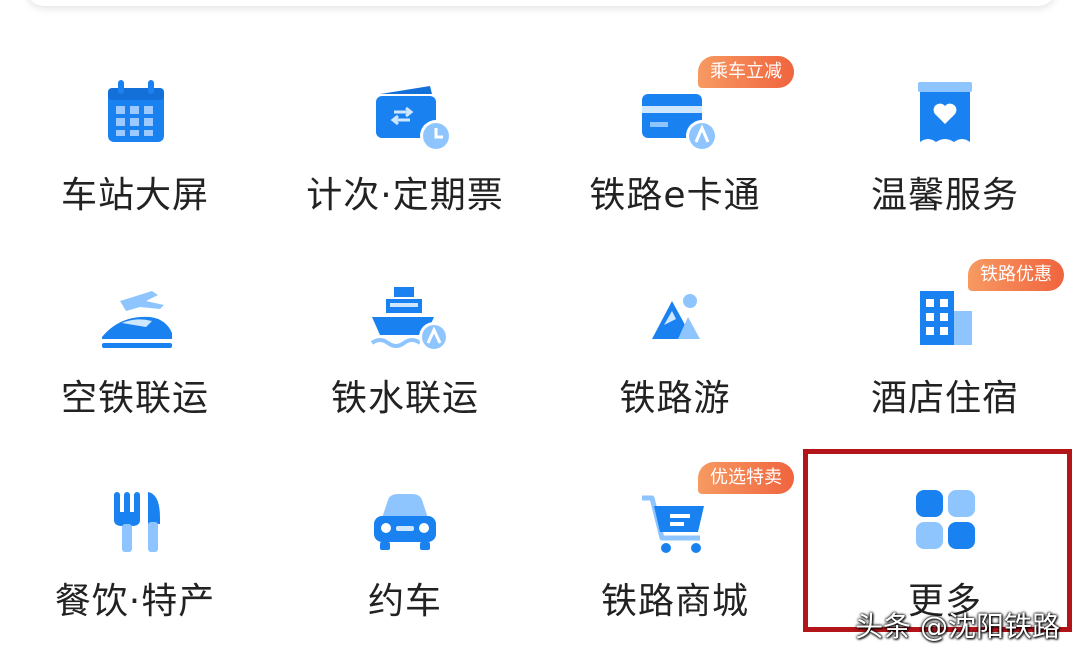 The image size is (1080, 661). What do you see at coordinates (134, 398) in the screenshot?
I see `tile-label: 空铁联运` at bounding box center [134, 398].